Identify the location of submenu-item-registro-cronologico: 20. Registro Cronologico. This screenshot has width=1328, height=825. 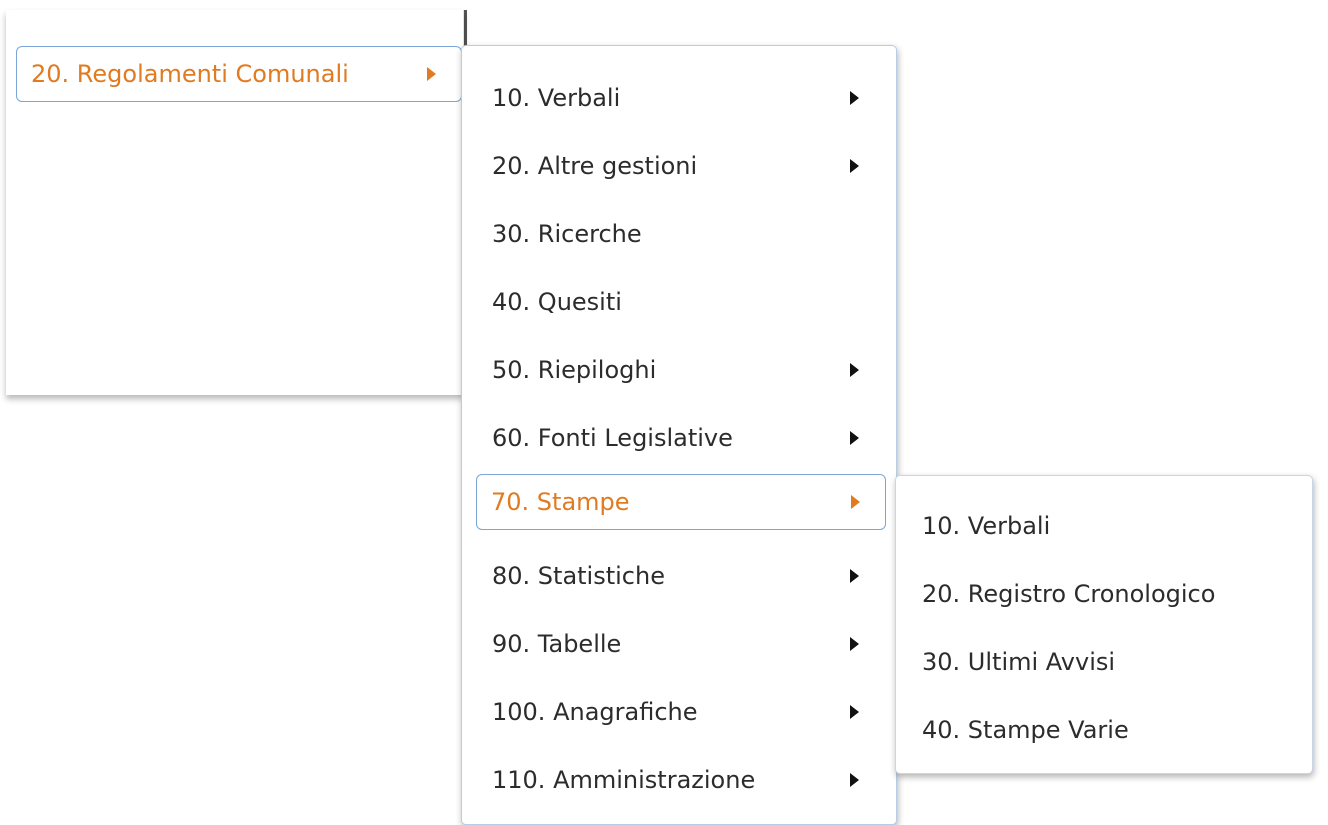
(1105, 594).